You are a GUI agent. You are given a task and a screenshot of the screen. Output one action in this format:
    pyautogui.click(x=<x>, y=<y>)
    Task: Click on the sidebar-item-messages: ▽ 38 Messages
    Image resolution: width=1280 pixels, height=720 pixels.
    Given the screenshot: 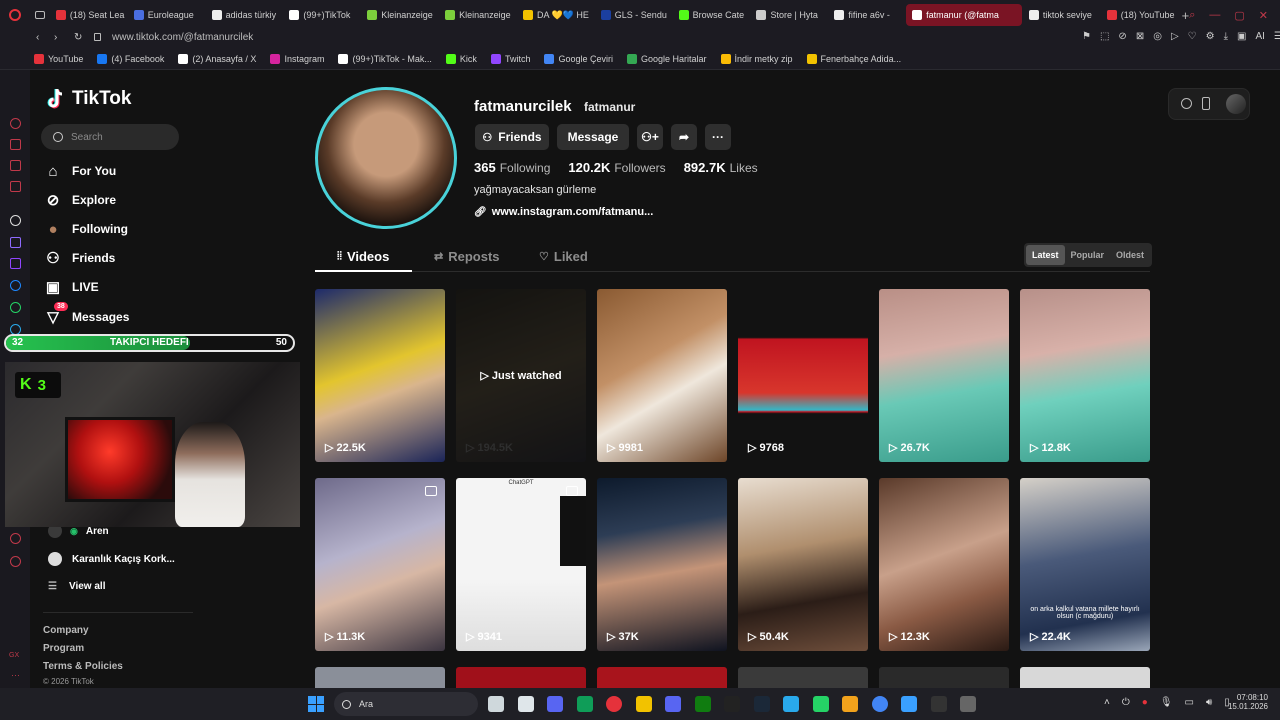 What is the action you would take?
    pyautogui.click(x=86, y=314)
    